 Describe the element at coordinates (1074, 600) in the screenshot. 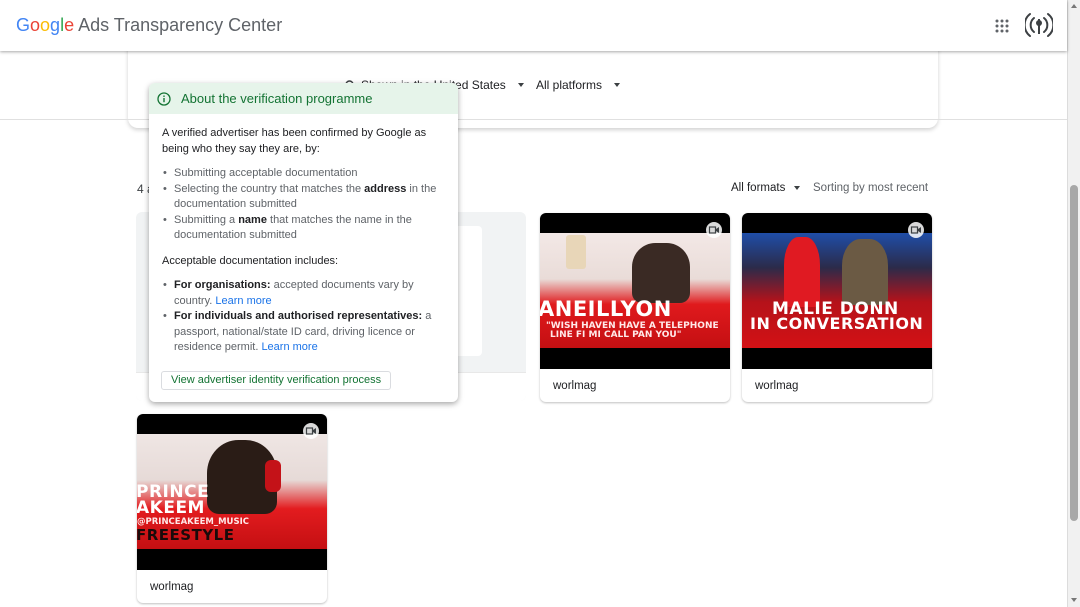

I see `scroll-down-arrow-icon` at that location.